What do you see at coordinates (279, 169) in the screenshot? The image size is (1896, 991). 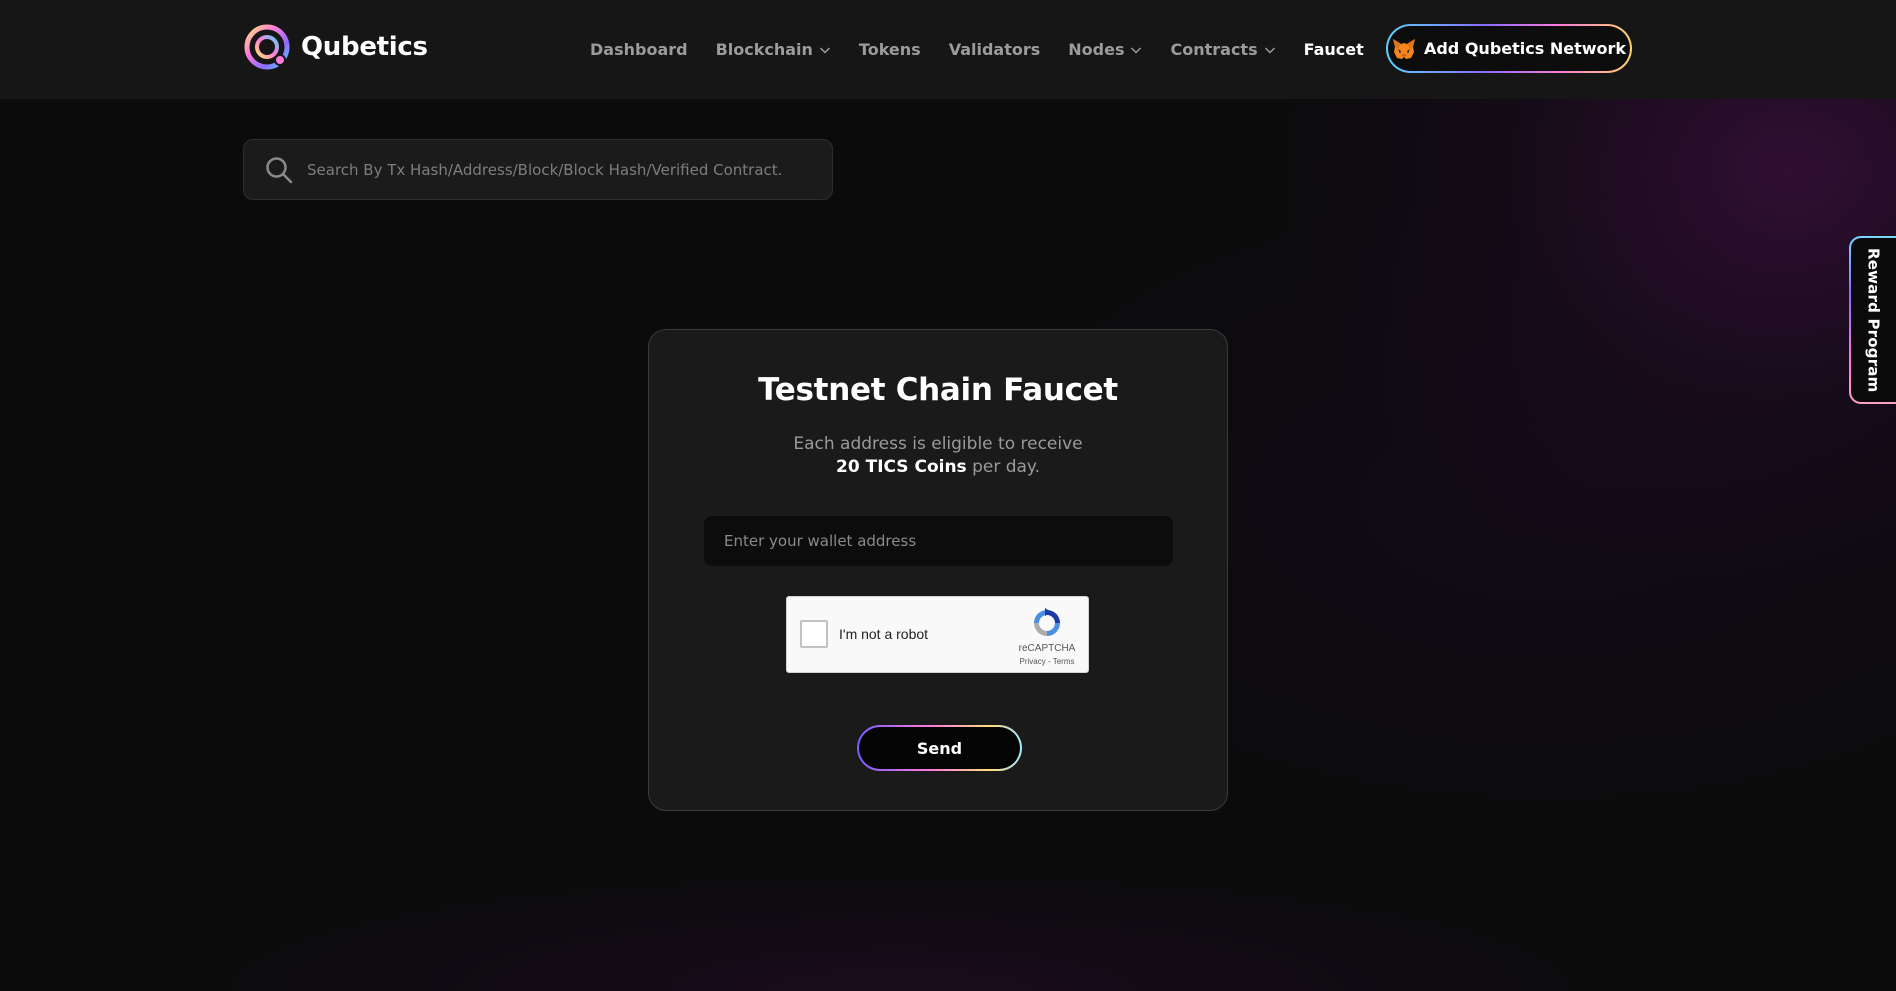 I see `search-icon` at bounding box center [279, 169].